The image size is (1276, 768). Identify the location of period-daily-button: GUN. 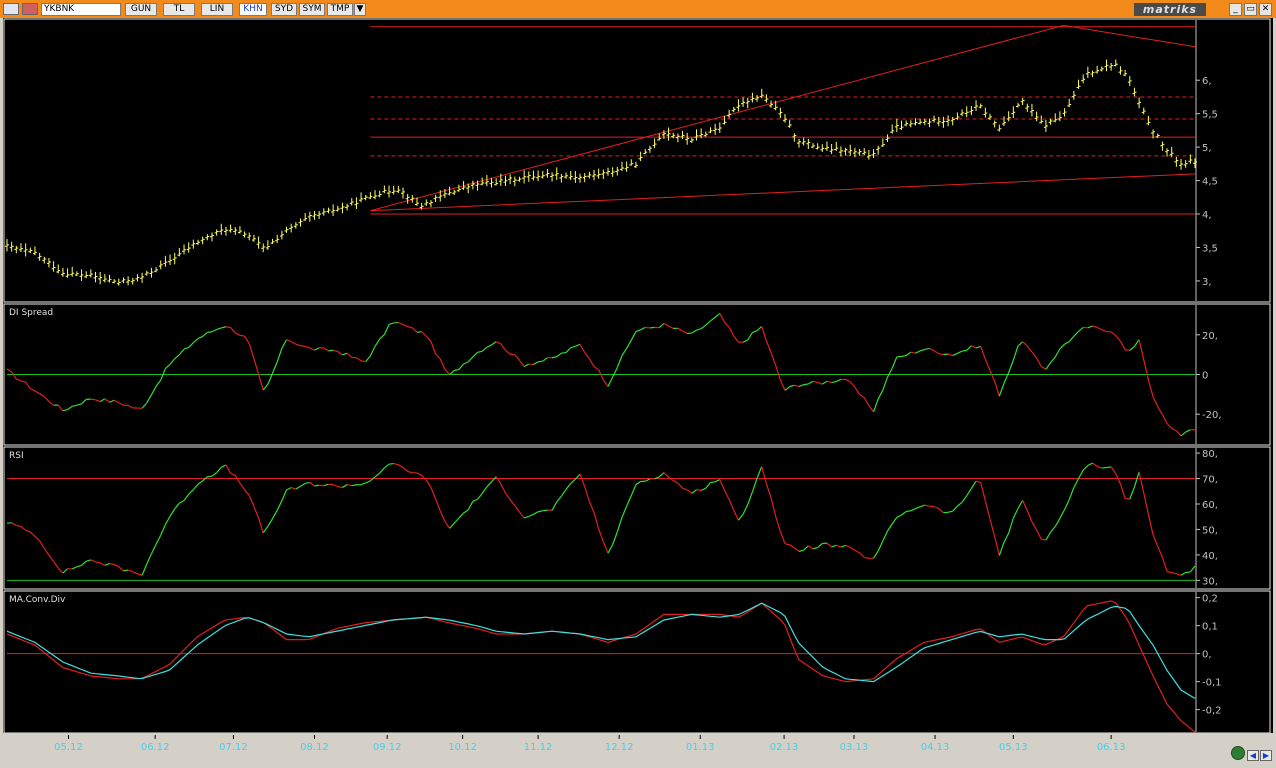
(141, 9).